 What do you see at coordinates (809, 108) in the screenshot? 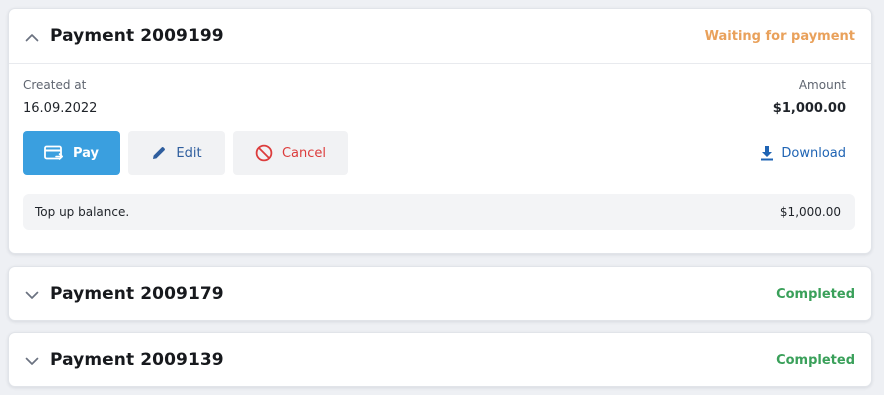
I see `amount-value: $1,000.00` at bounding box center [809, 108].